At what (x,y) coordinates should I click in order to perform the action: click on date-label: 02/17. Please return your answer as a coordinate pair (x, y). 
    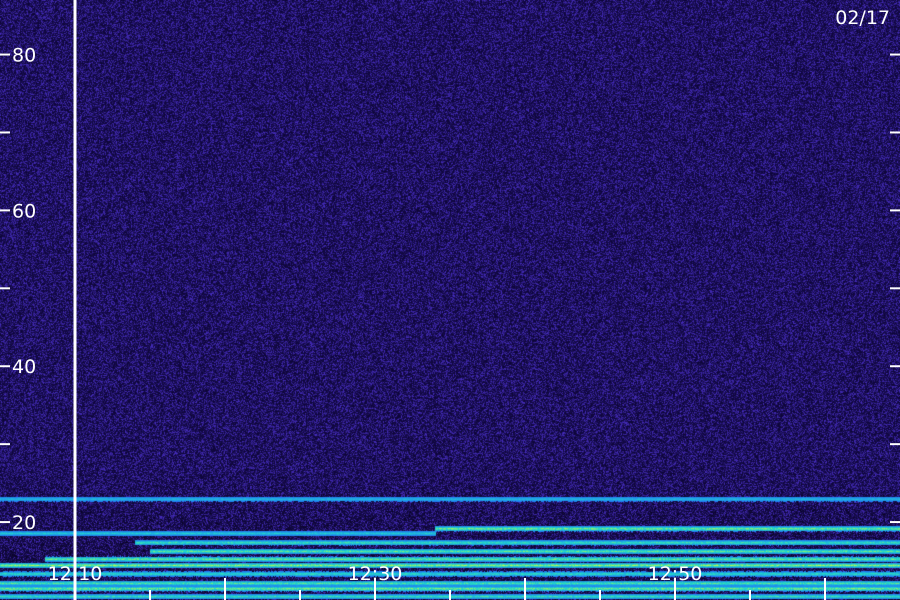
    Looking at the image, I should click on (862, 18).